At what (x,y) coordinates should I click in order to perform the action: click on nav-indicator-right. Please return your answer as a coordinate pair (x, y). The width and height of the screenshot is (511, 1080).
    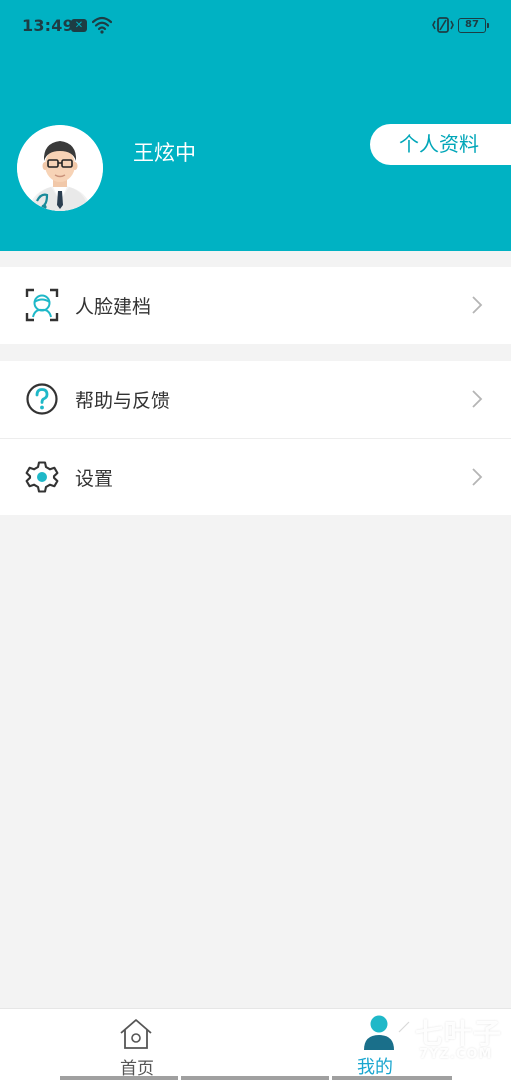
    Looking at the image, I should click on (392, 1078).